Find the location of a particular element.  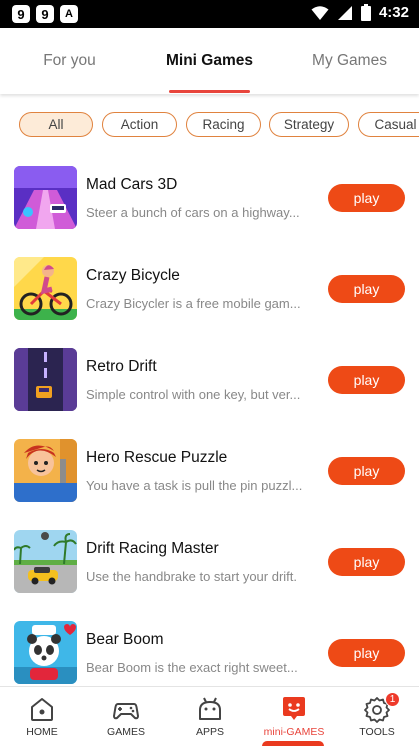

top-tab-bar: For you Mini Games My Games is located at coordinates (209, 61).